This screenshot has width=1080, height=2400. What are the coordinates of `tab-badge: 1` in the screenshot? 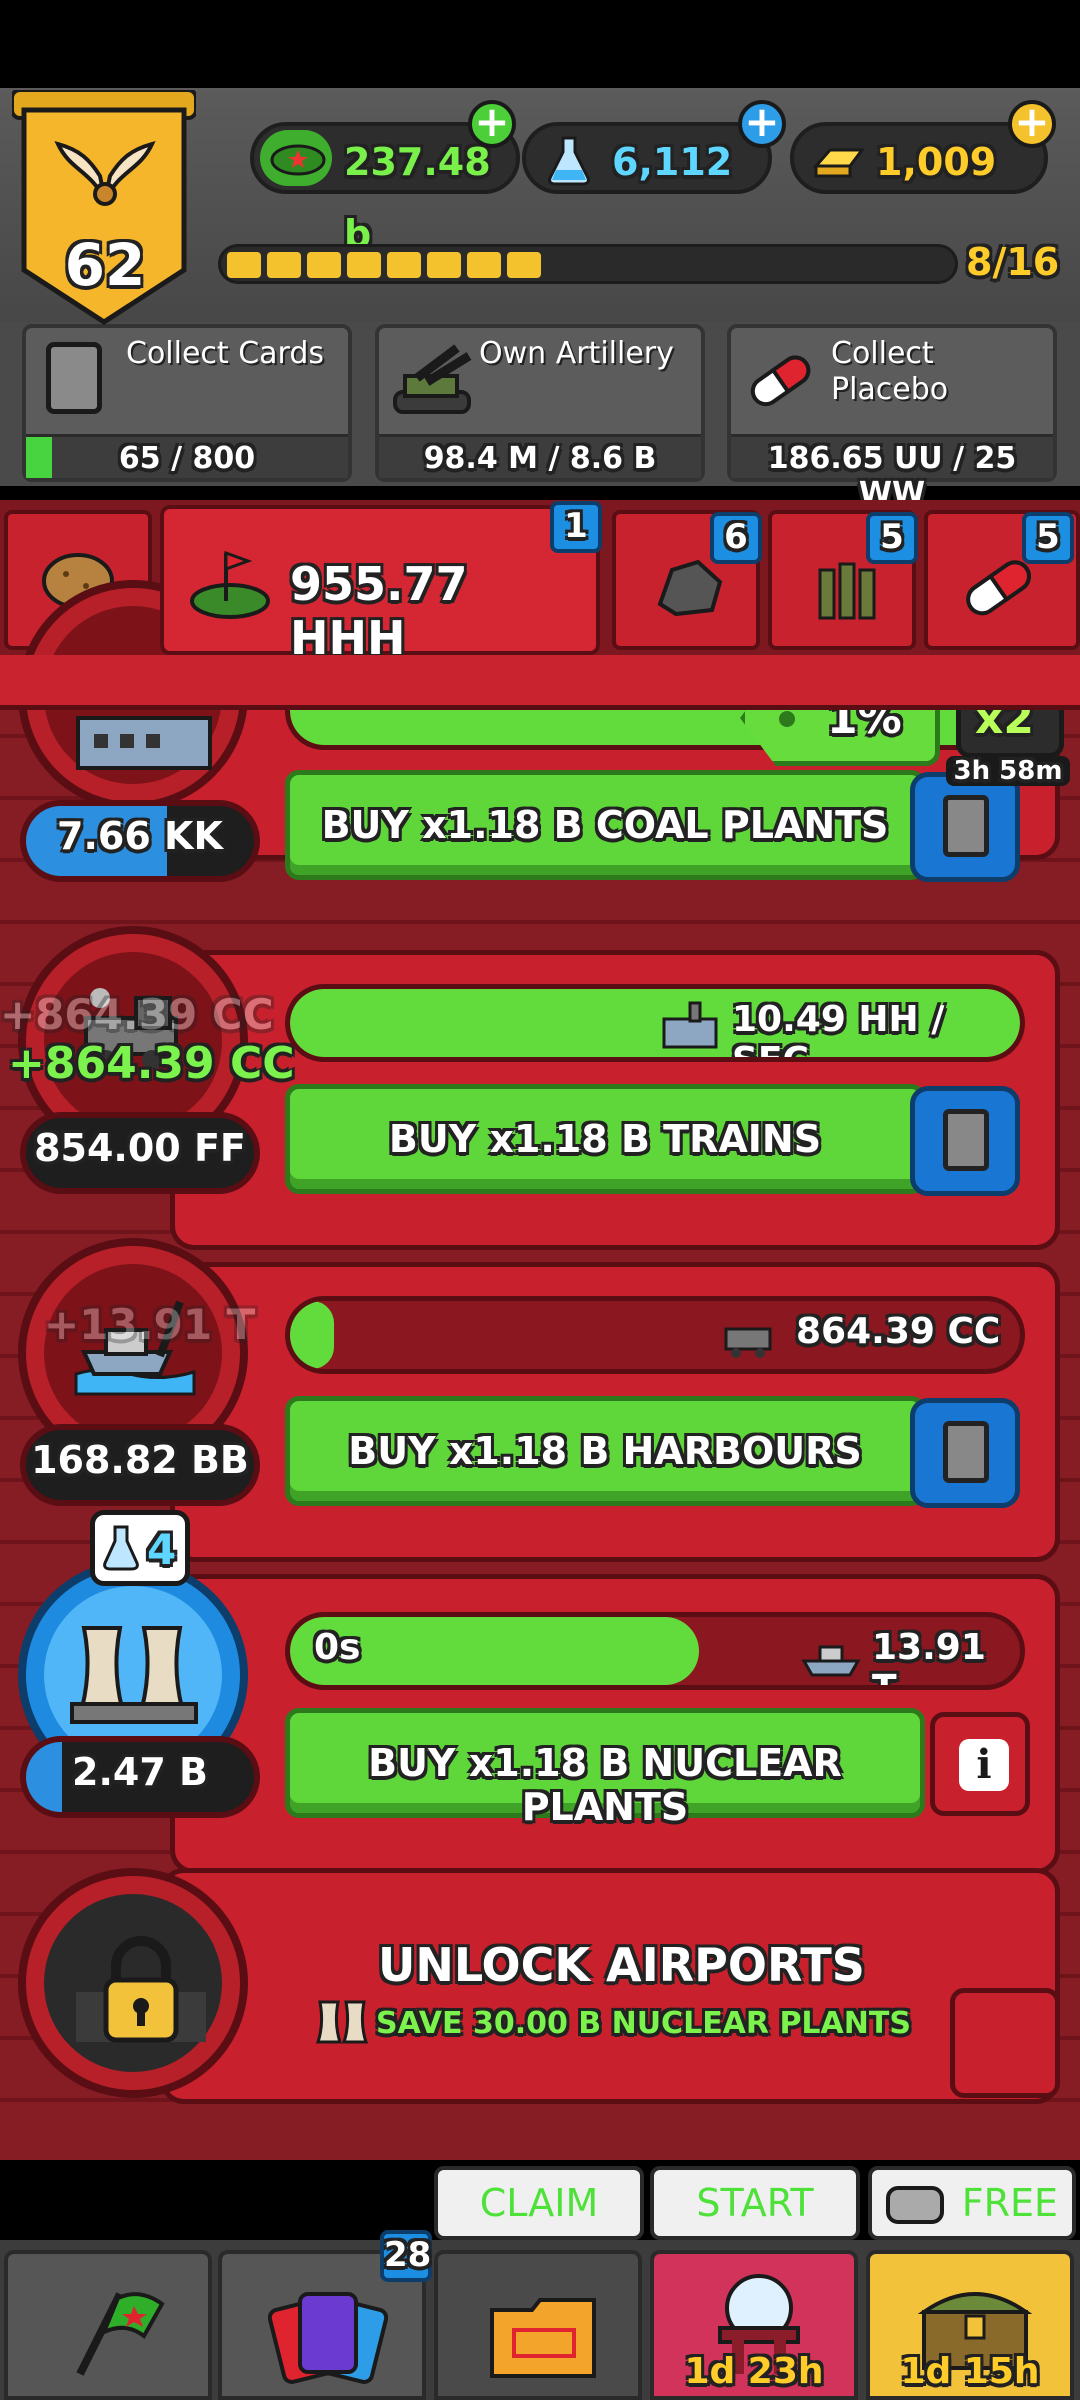 It's located at (576, 527).